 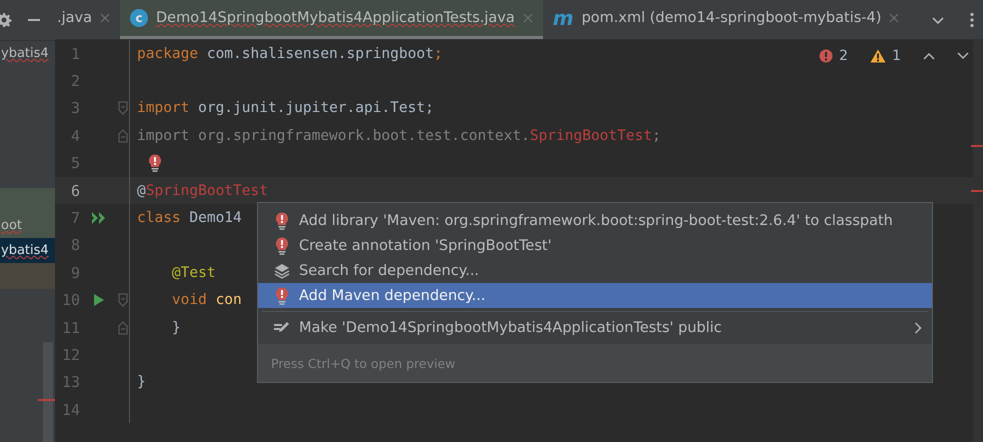 What do you see at coordinates (972, 20) in the screenshot?
I see `more-icon` at bounding box center [972, 20].